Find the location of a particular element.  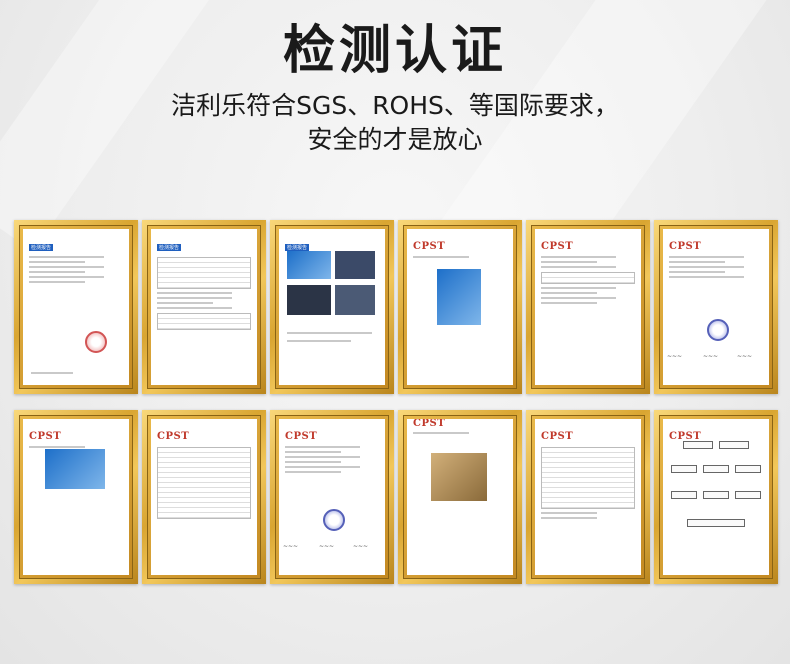

certificate-11: CPST is located at coordinates (588, 497).